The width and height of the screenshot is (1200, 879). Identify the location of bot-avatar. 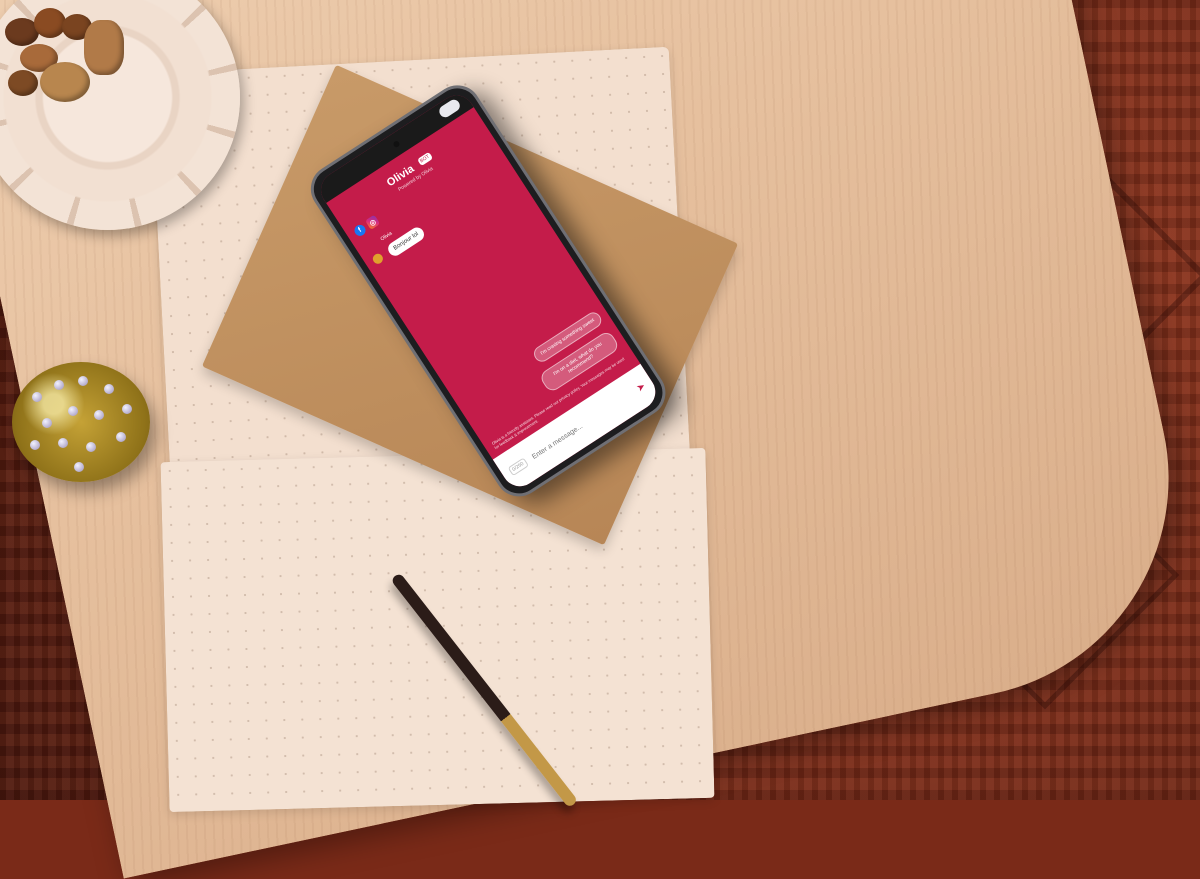
(377, 258).